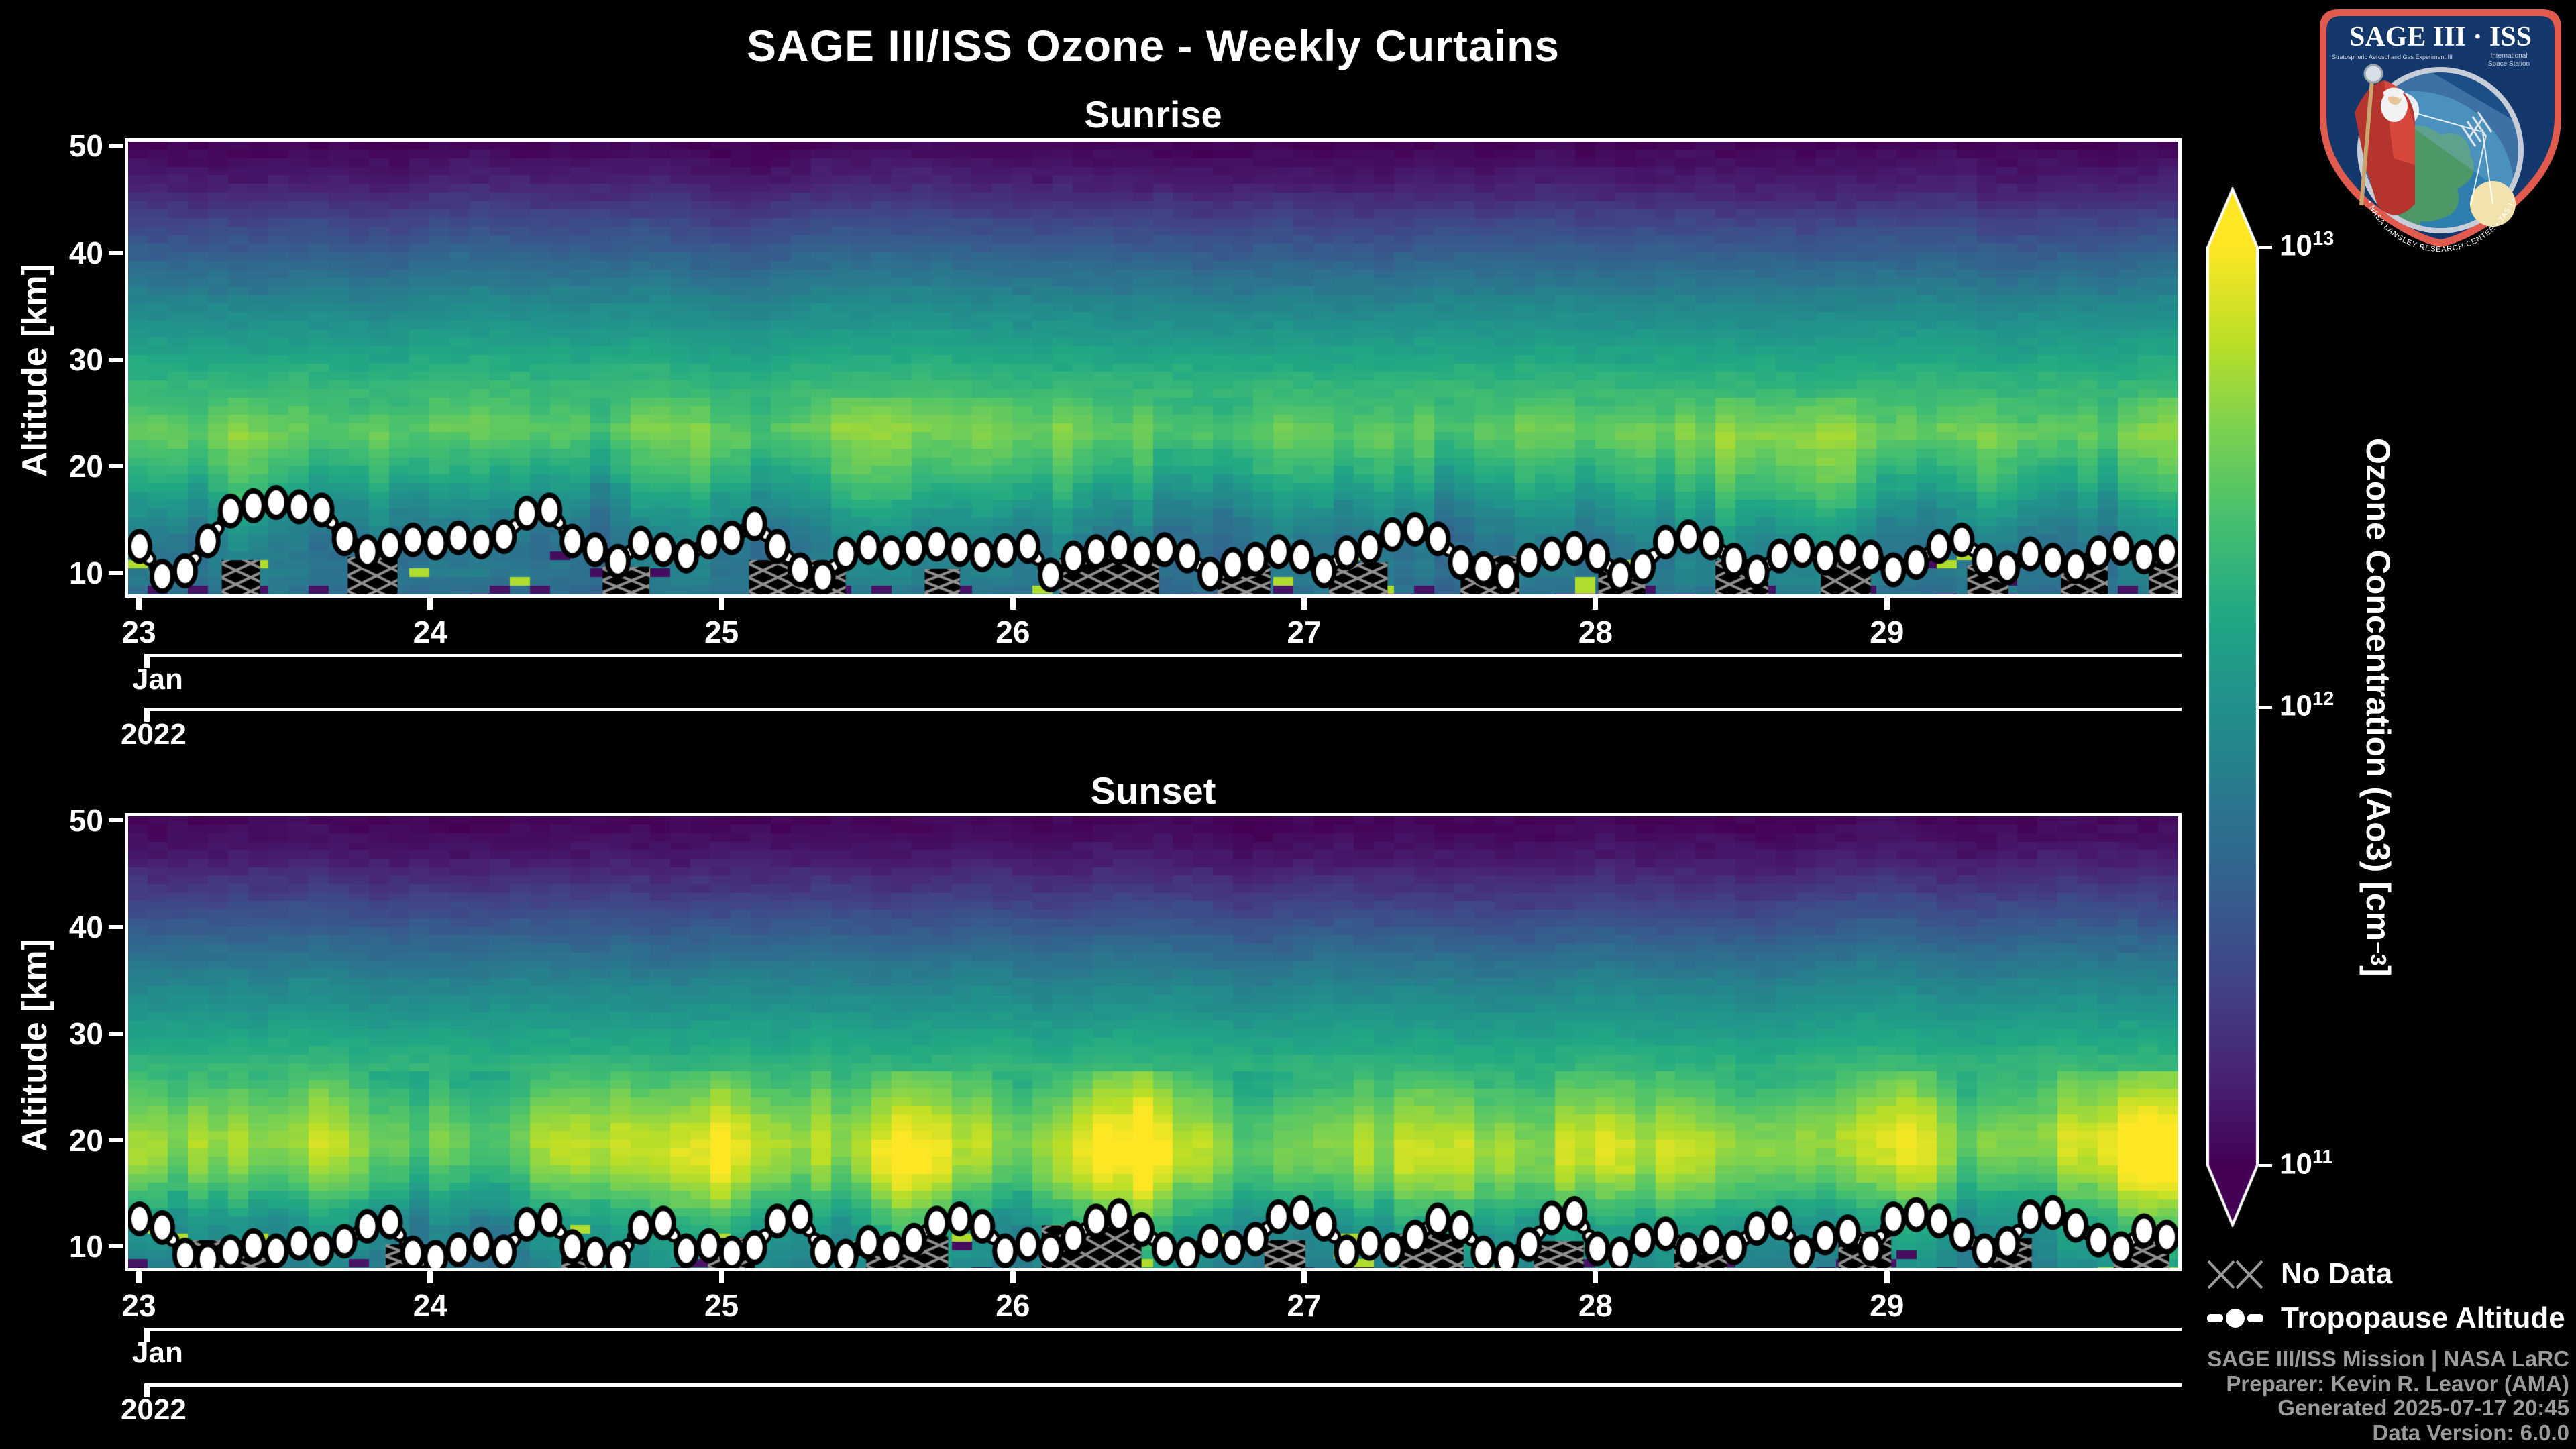 The width and height of the screenshot is (2576, 1449). I want to click on year-axis-line-sunrise, so click(1163, 709).